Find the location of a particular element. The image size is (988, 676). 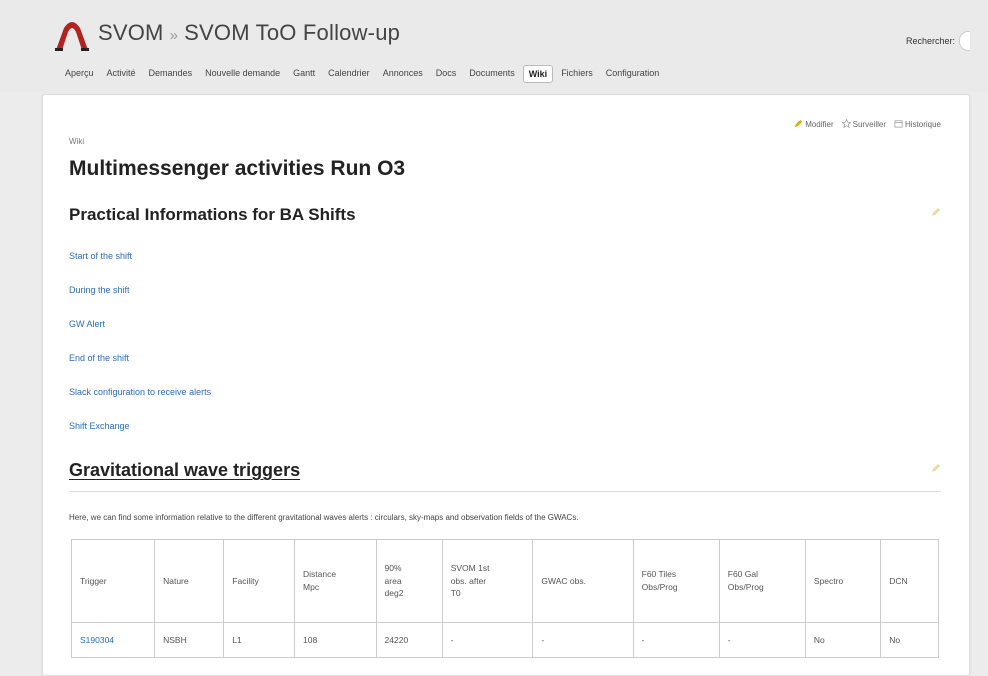

column-header: 90% area deg2 is located at coordinates (409, 581).